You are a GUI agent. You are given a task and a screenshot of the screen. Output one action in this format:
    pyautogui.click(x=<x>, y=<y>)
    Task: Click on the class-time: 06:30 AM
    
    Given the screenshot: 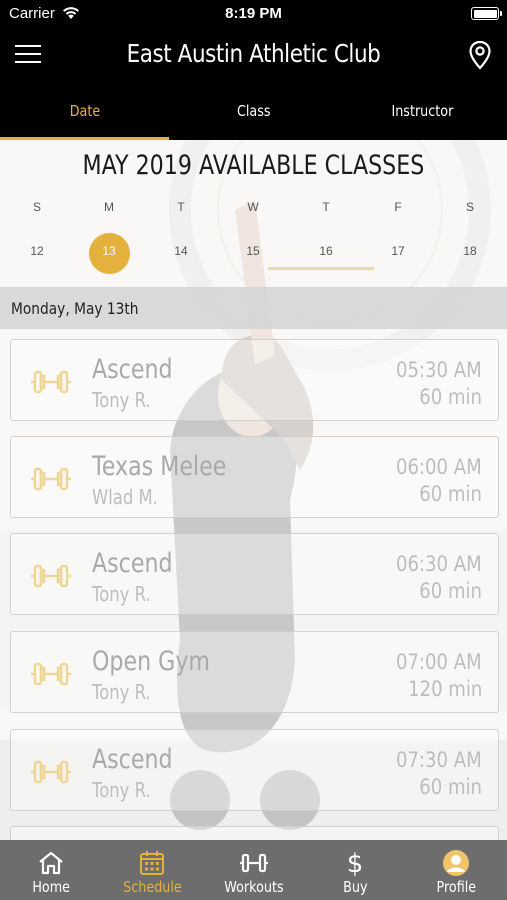 What is the action you would take?
    pyautogui.click(x=439, y=564)
    